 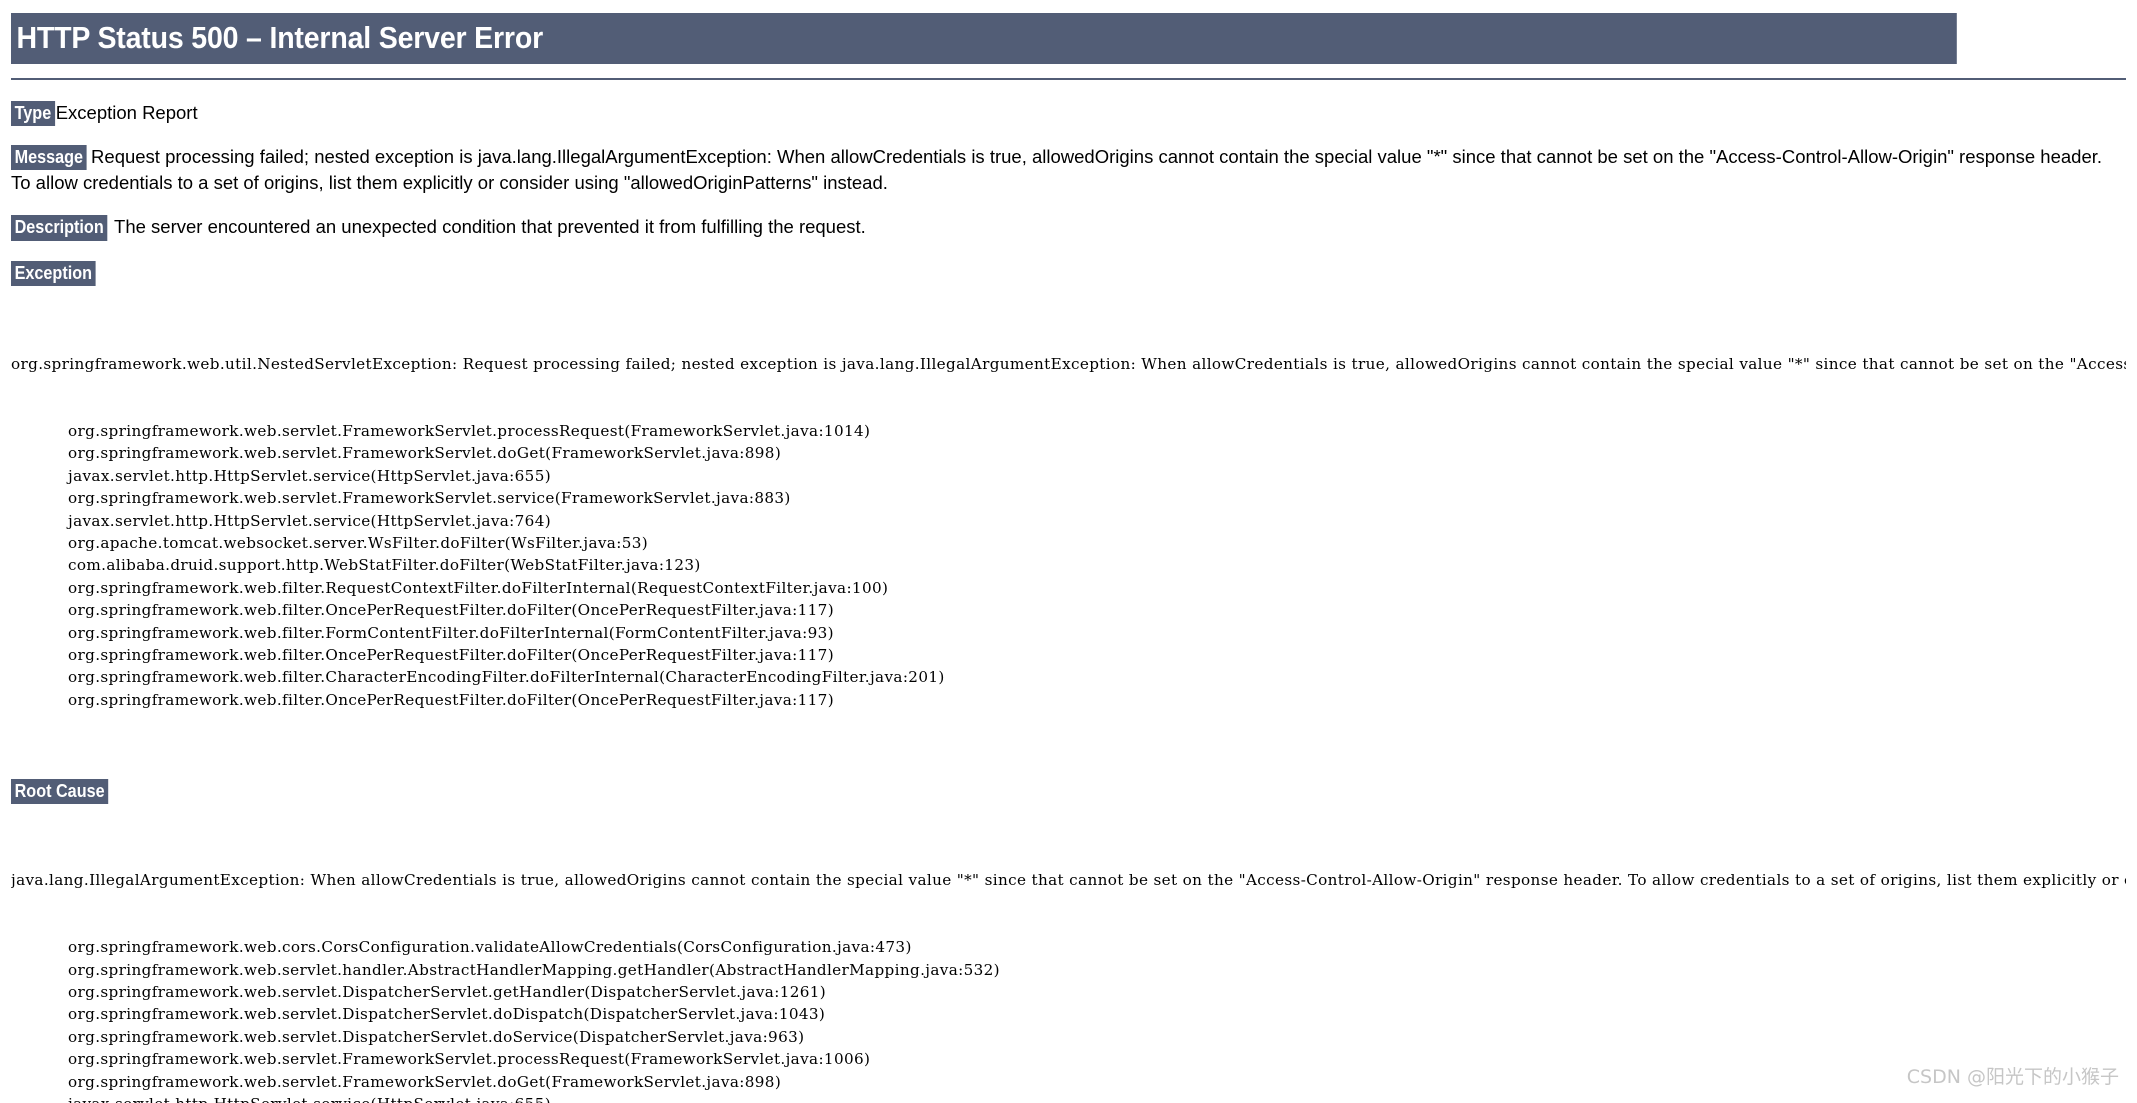 I want to click on root-cause-label: Root Cause, so click(x=60, y=791).